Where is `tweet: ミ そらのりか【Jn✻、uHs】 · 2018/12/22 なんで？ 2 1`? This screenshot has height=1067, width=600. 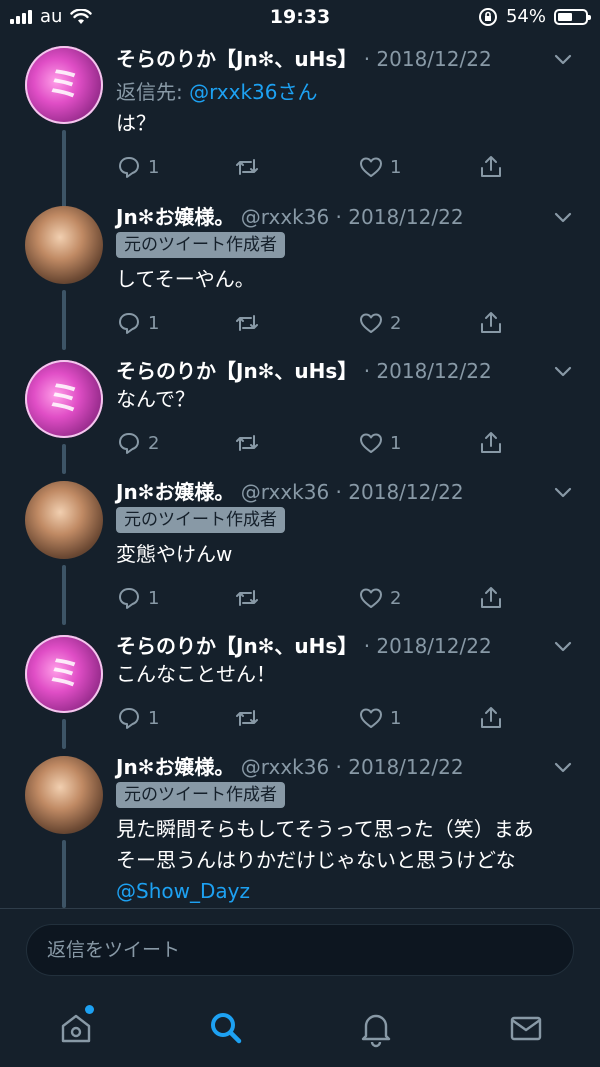
tweet: ミ そらのりか【Jn✻、uHs】 · 2018/12/22 なんで？ 2 1 is located at coordinates (300, 416).